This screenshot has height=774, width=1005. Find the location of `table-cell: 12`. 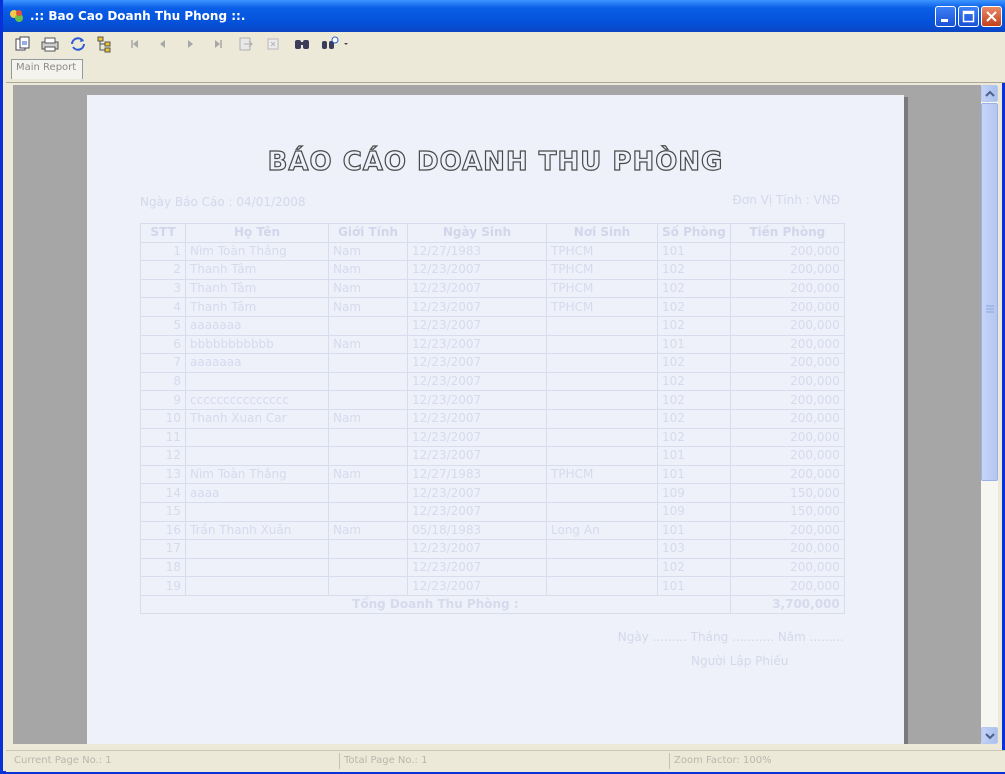

table-cell: 12 is located at coordinates (163, 456).